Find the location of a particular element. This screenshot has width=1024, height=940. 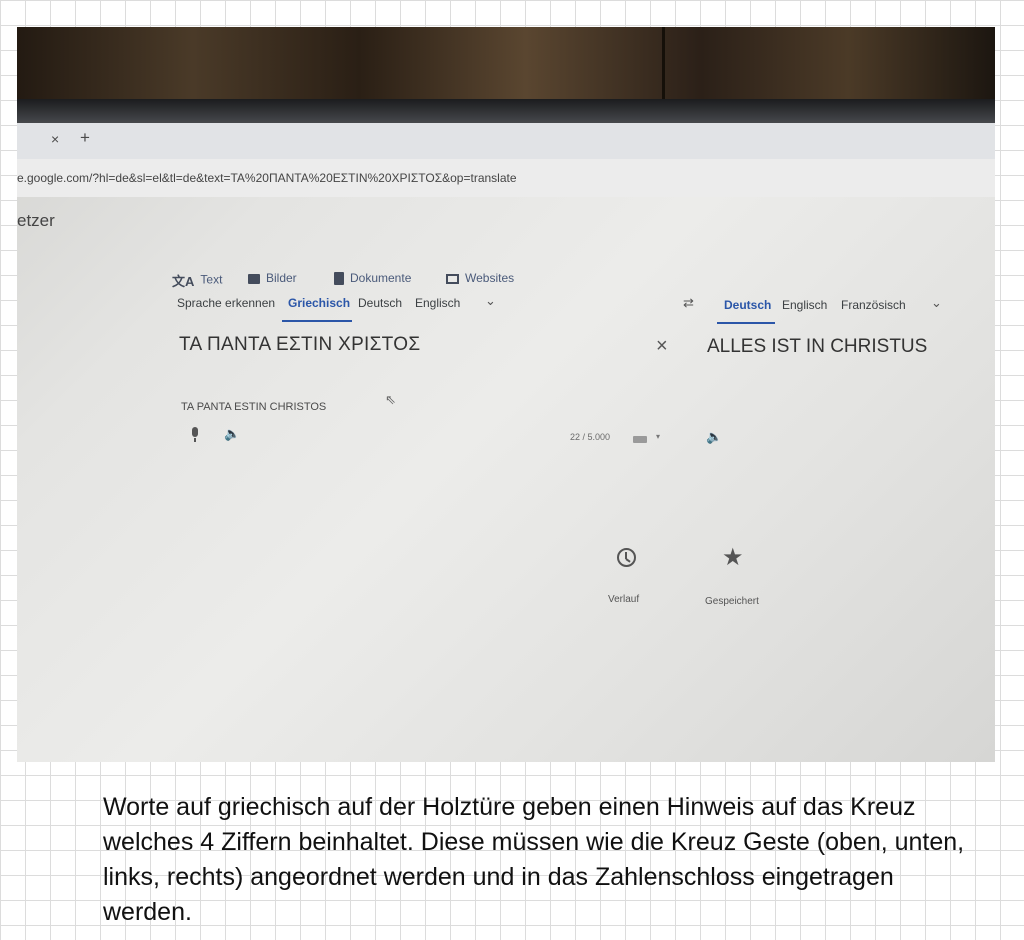

monitor-bezel is located at coordinates (506, 112).